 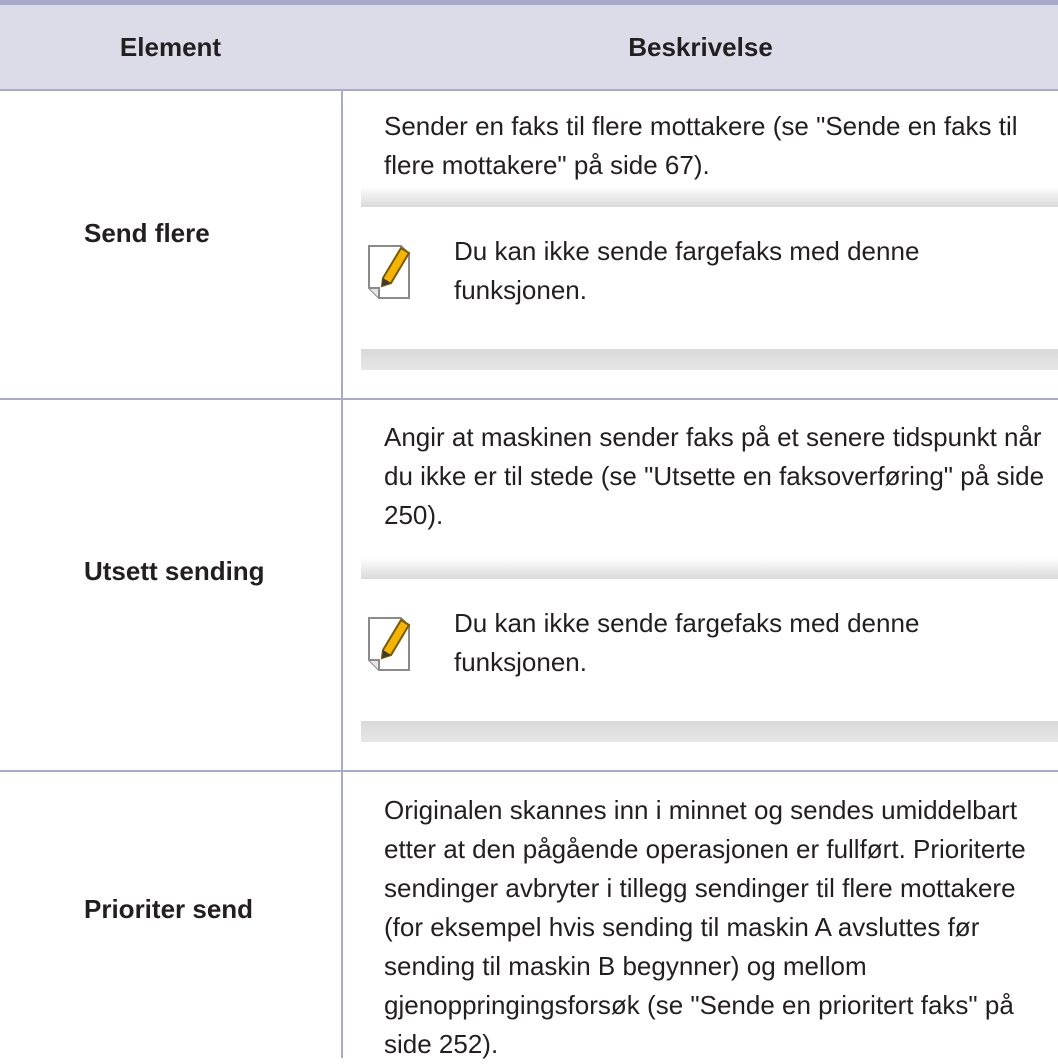 I want to click on header-divider, so click(x=529, y=90).